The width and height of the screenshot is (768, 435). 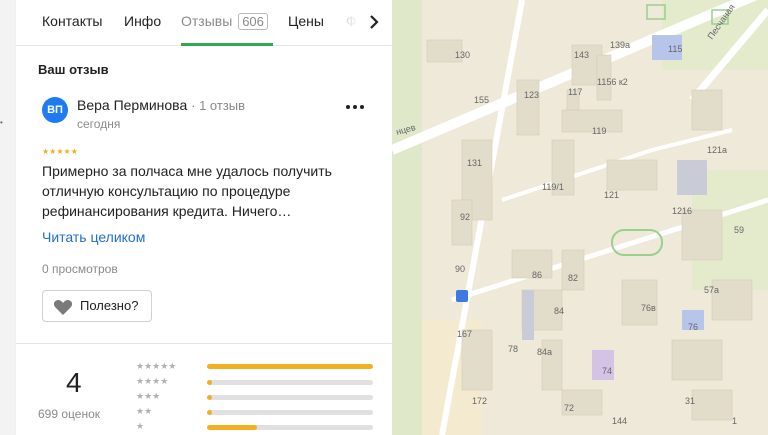 What do you see at coordinates (306, 21) in the screenshot?
I see `tab-prices: Цены` at bounding box center [306, 21].